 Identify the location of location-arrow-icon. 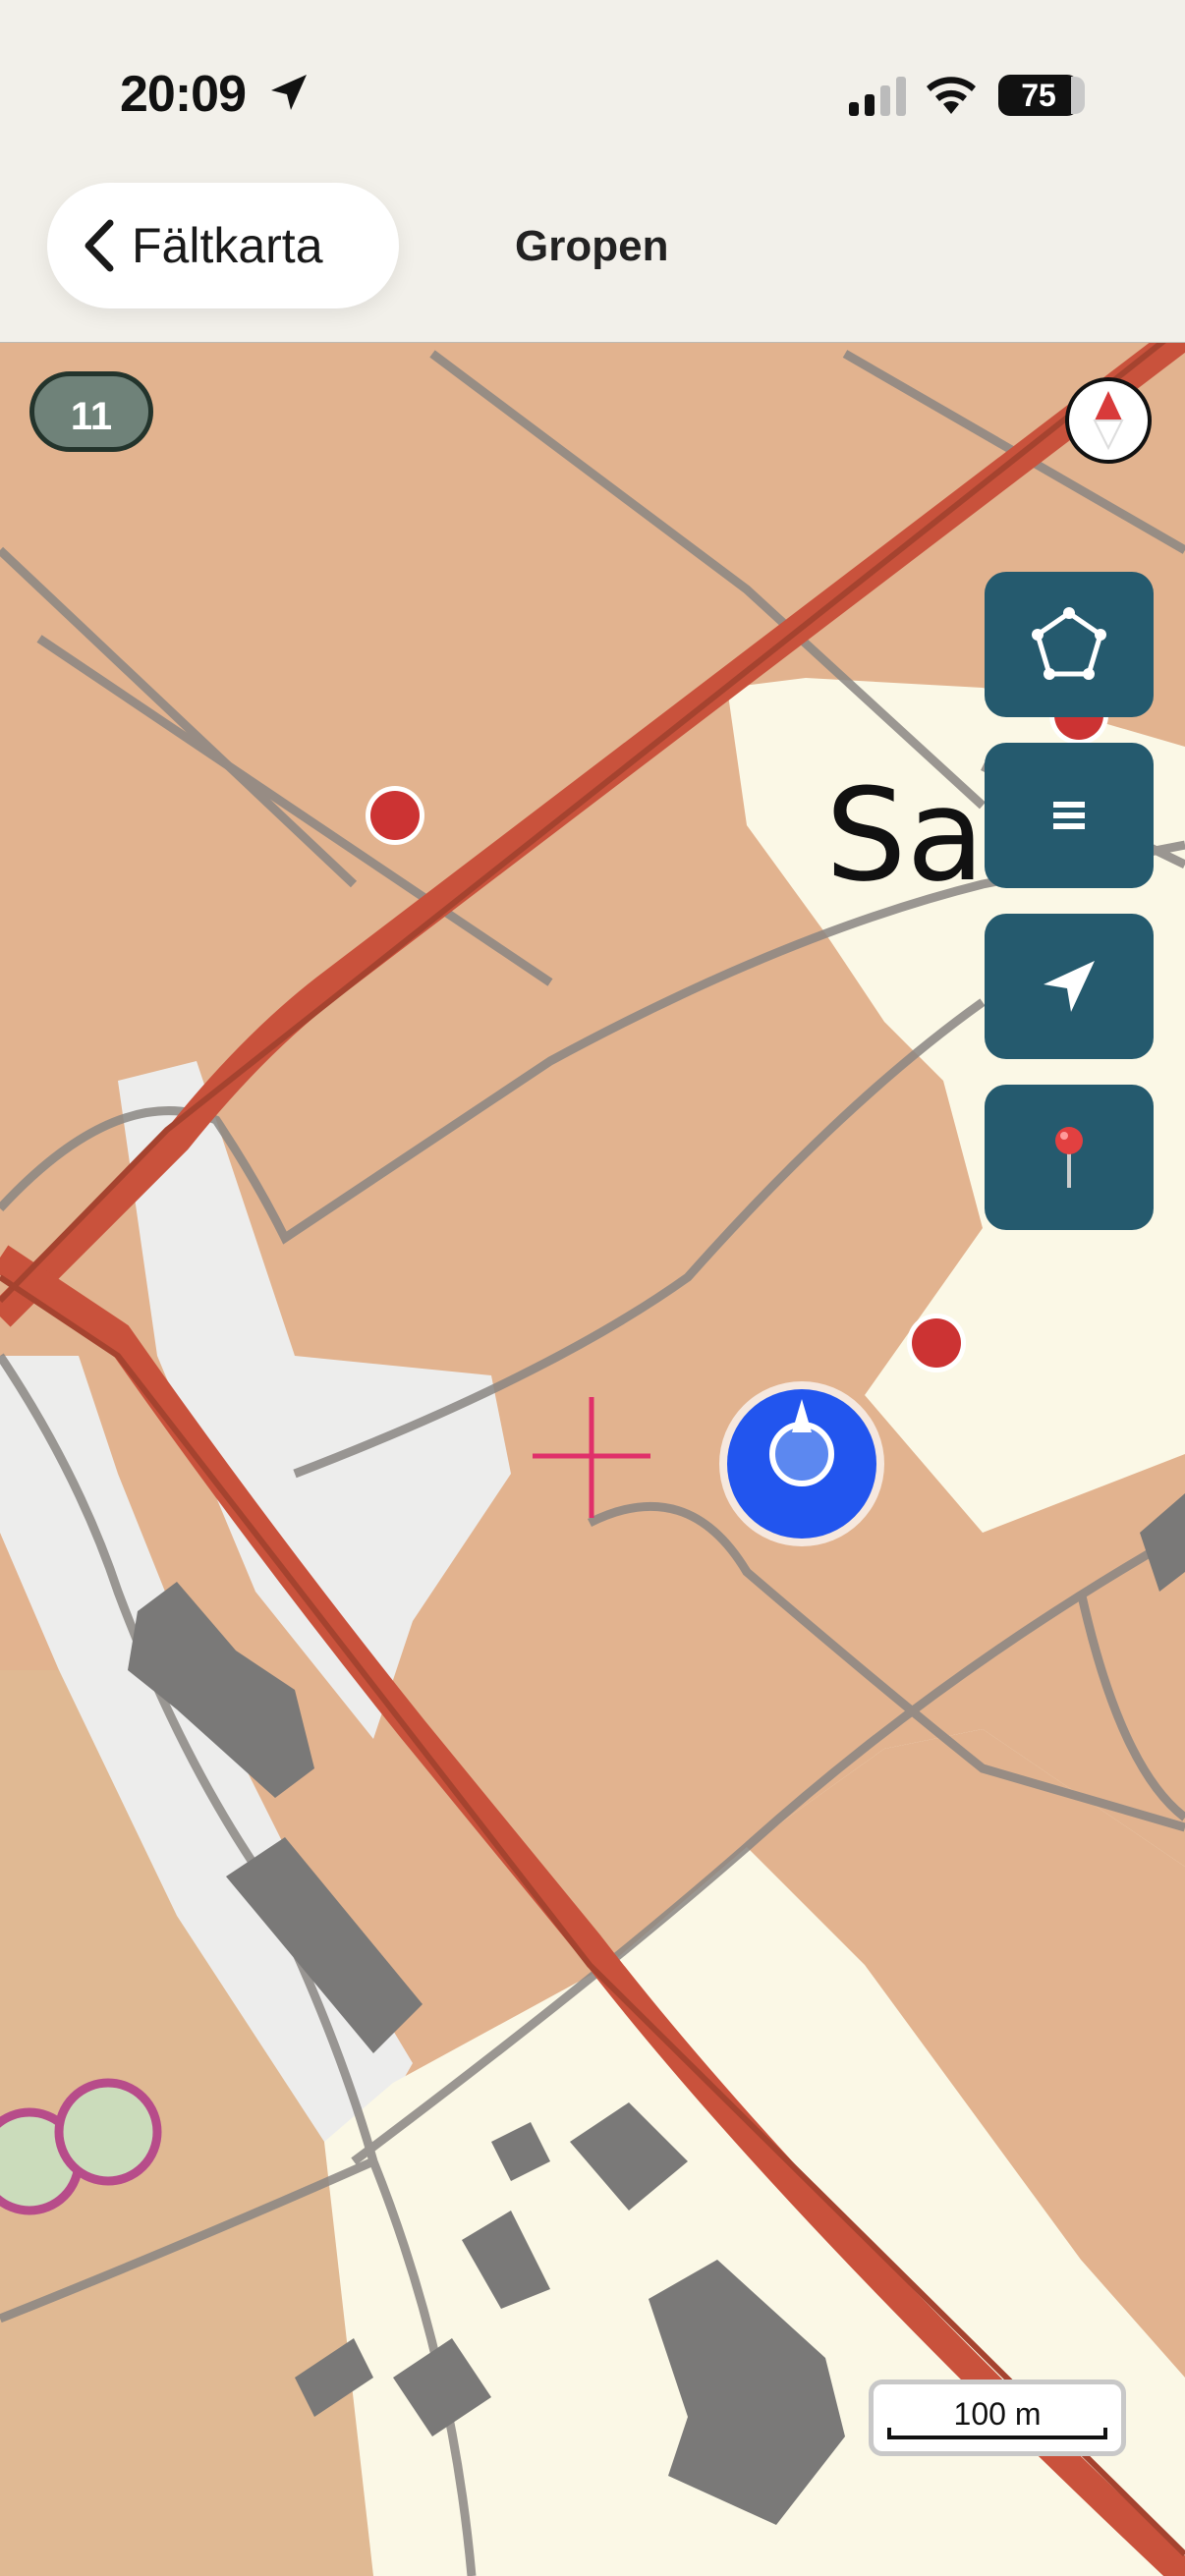
(289, 92).